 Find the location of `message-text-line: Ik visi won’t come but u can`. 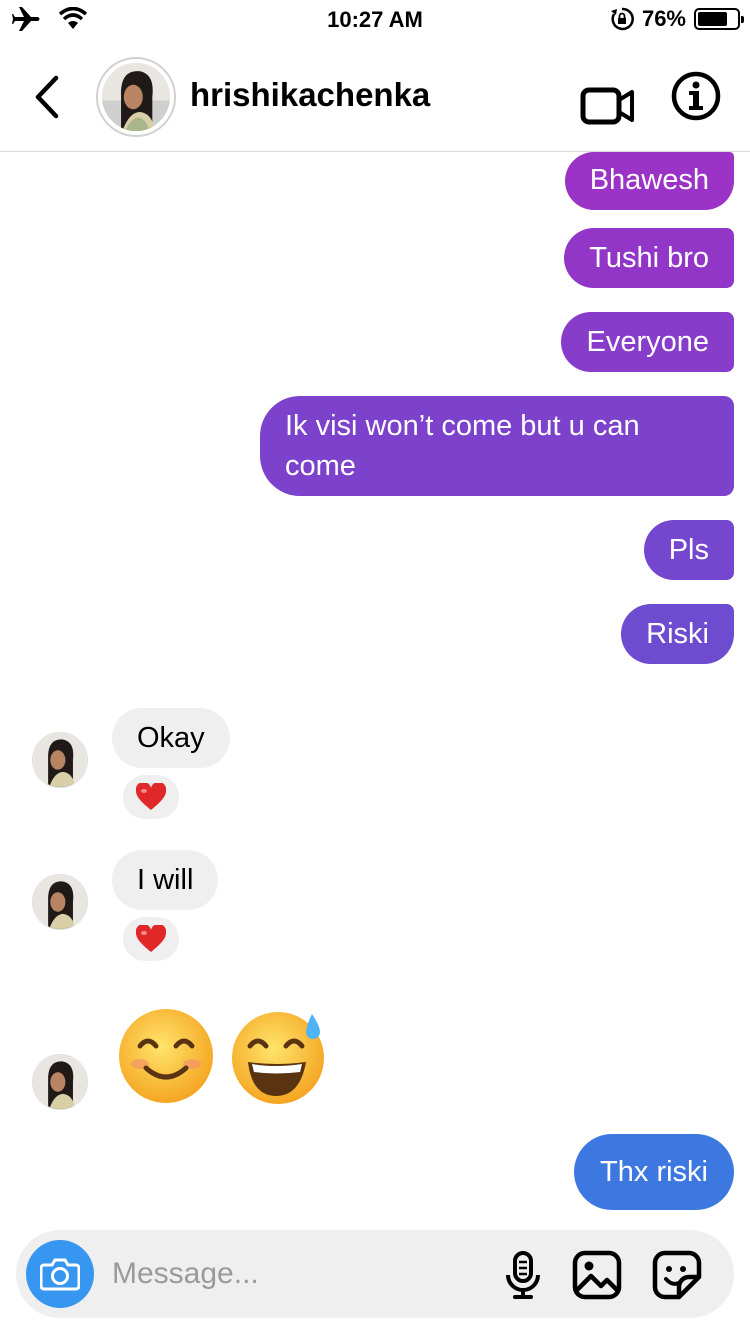

message-text-line: Ik visi won’t come but u can is located at coordinates (462, 426).